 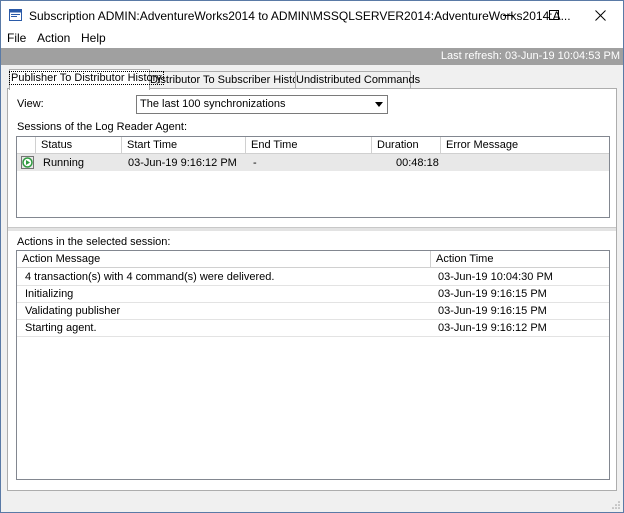 I want to click on column-header-start-time: Start Time, so click(x=184, y=145).